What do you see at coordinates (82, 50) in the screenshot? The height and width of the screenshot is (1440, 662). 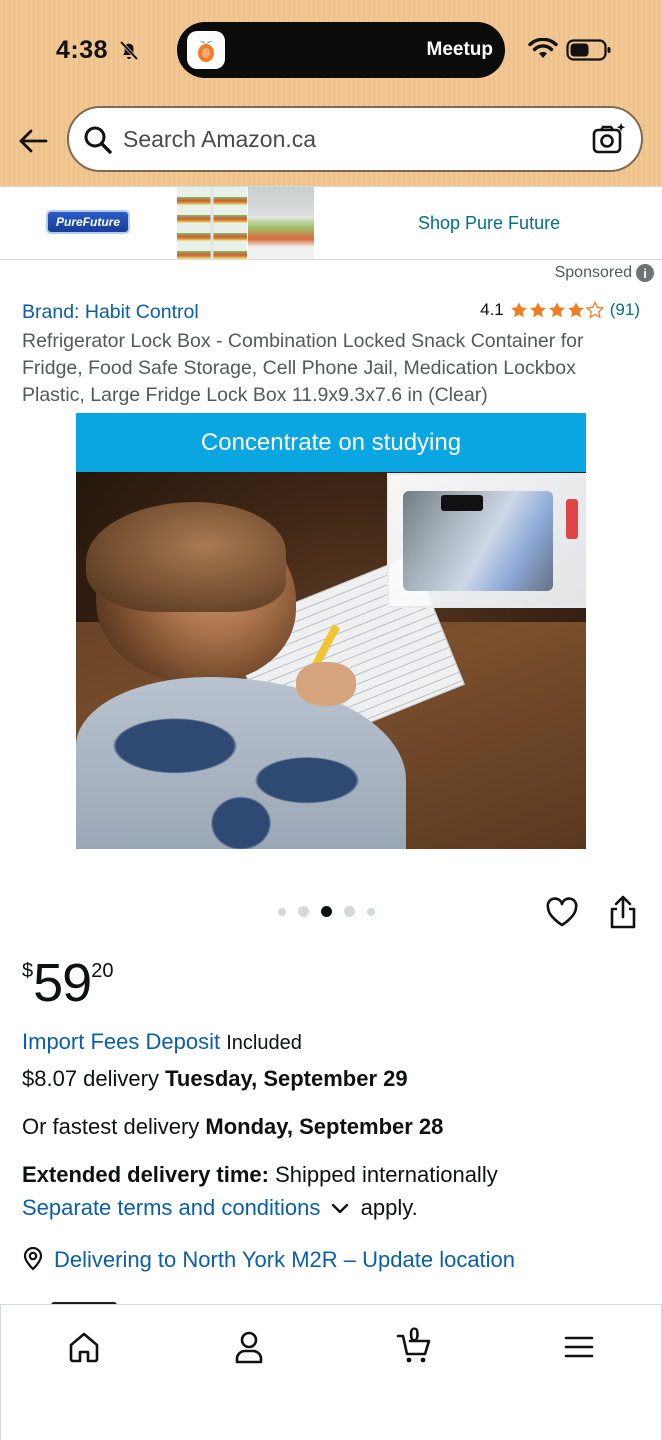 I see `status-time: 4:38` at bounding box center [82, 50].